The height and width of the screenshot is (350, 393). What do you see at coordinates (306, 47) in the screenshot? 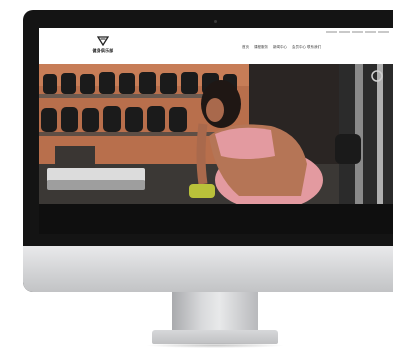
I see `nav-item-members-contact: 会员中心 联系我们` at bounding box center [306, 47].